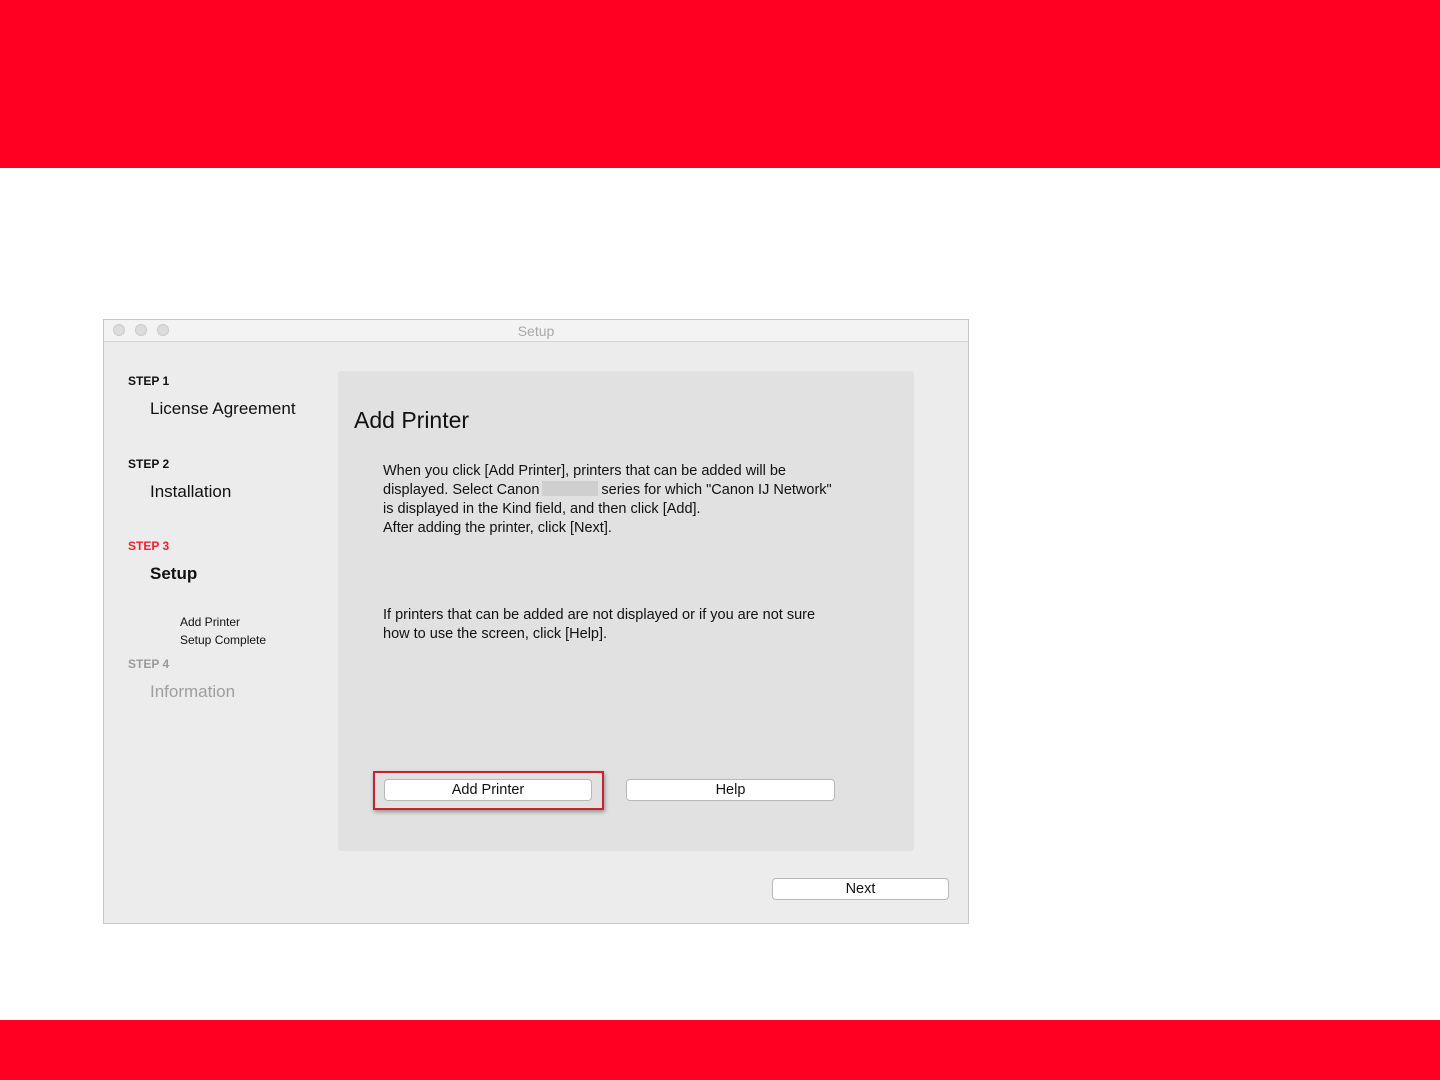  I want to click on panel-title: Add Printer, so click(412, 420).